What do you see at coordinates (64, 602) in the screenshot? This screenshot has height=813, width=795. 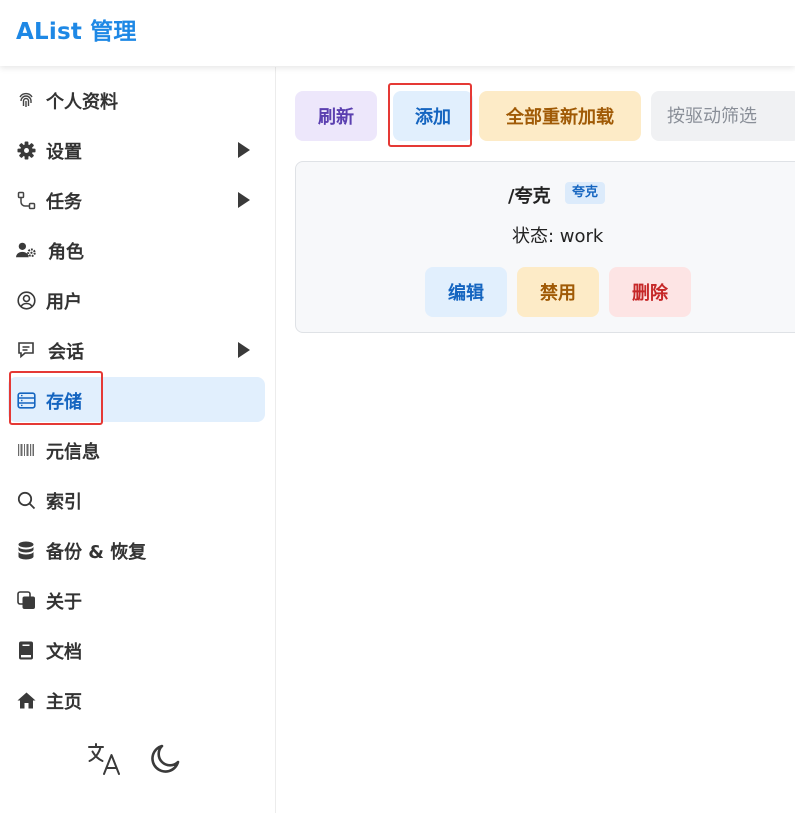 I see `sidebar-item-label: 关于` at bounding box center [64, 602].